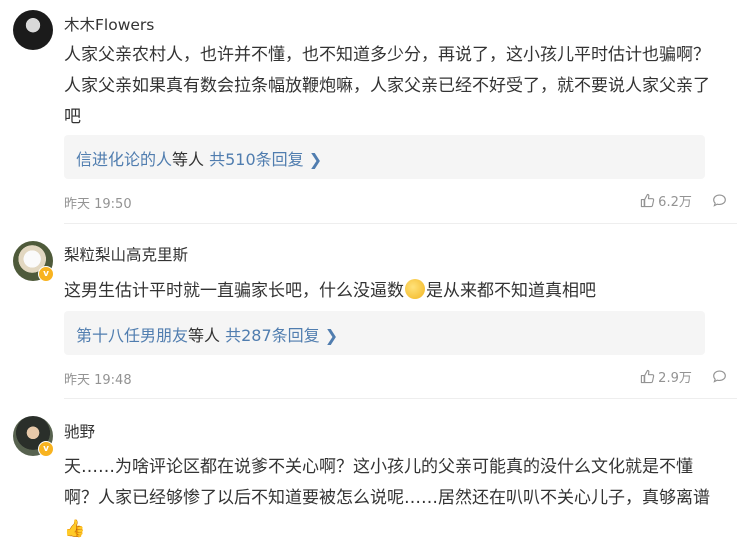 The image size is (737, 545). Describe the element at coordinates (98, 204) in the screenshot. I see `comment-time: 昨天 19:50` at that location.